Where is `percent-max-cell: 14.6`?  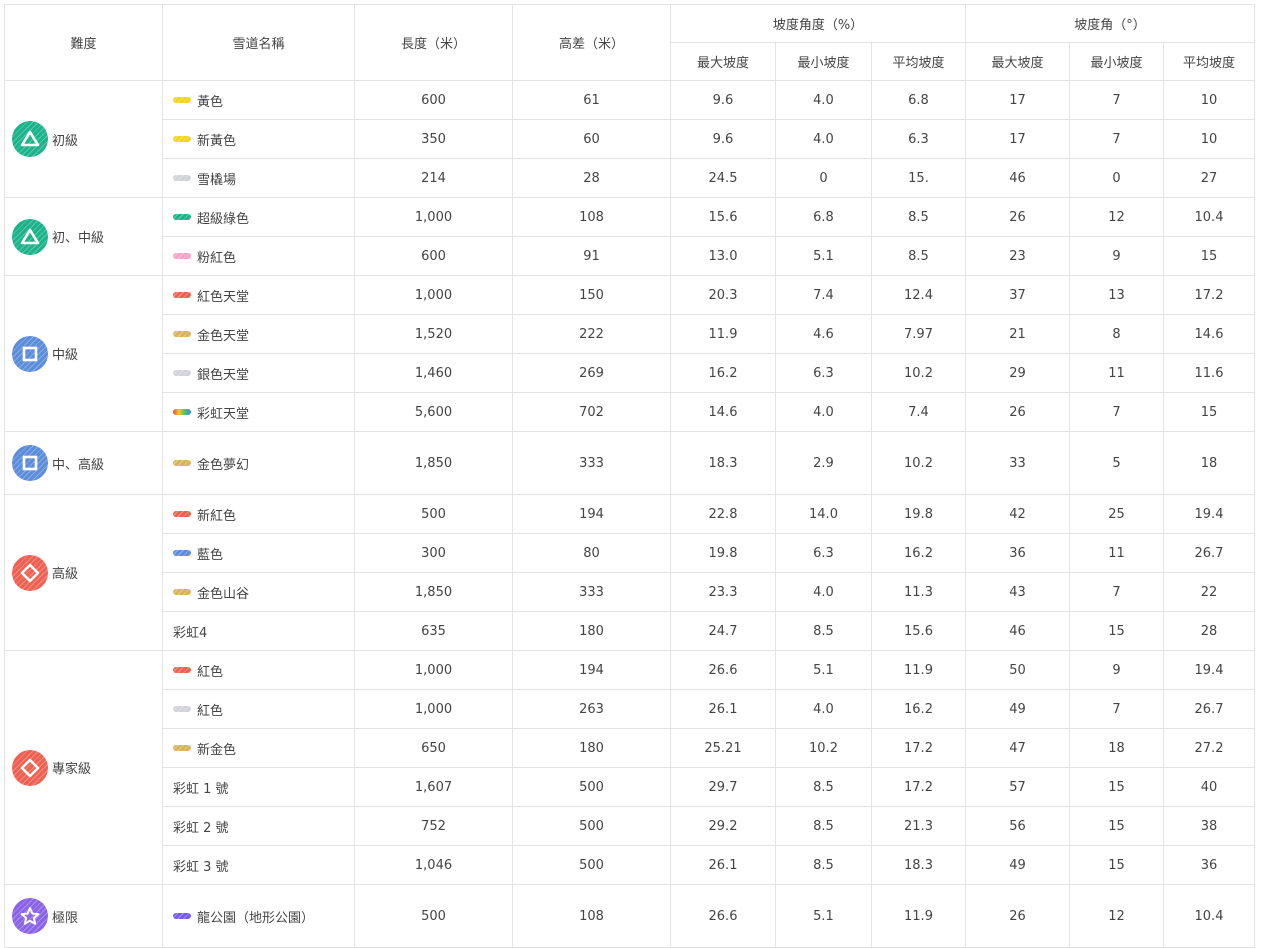
percent-max-cell: 14.6 is located at coordinates (723, 412).